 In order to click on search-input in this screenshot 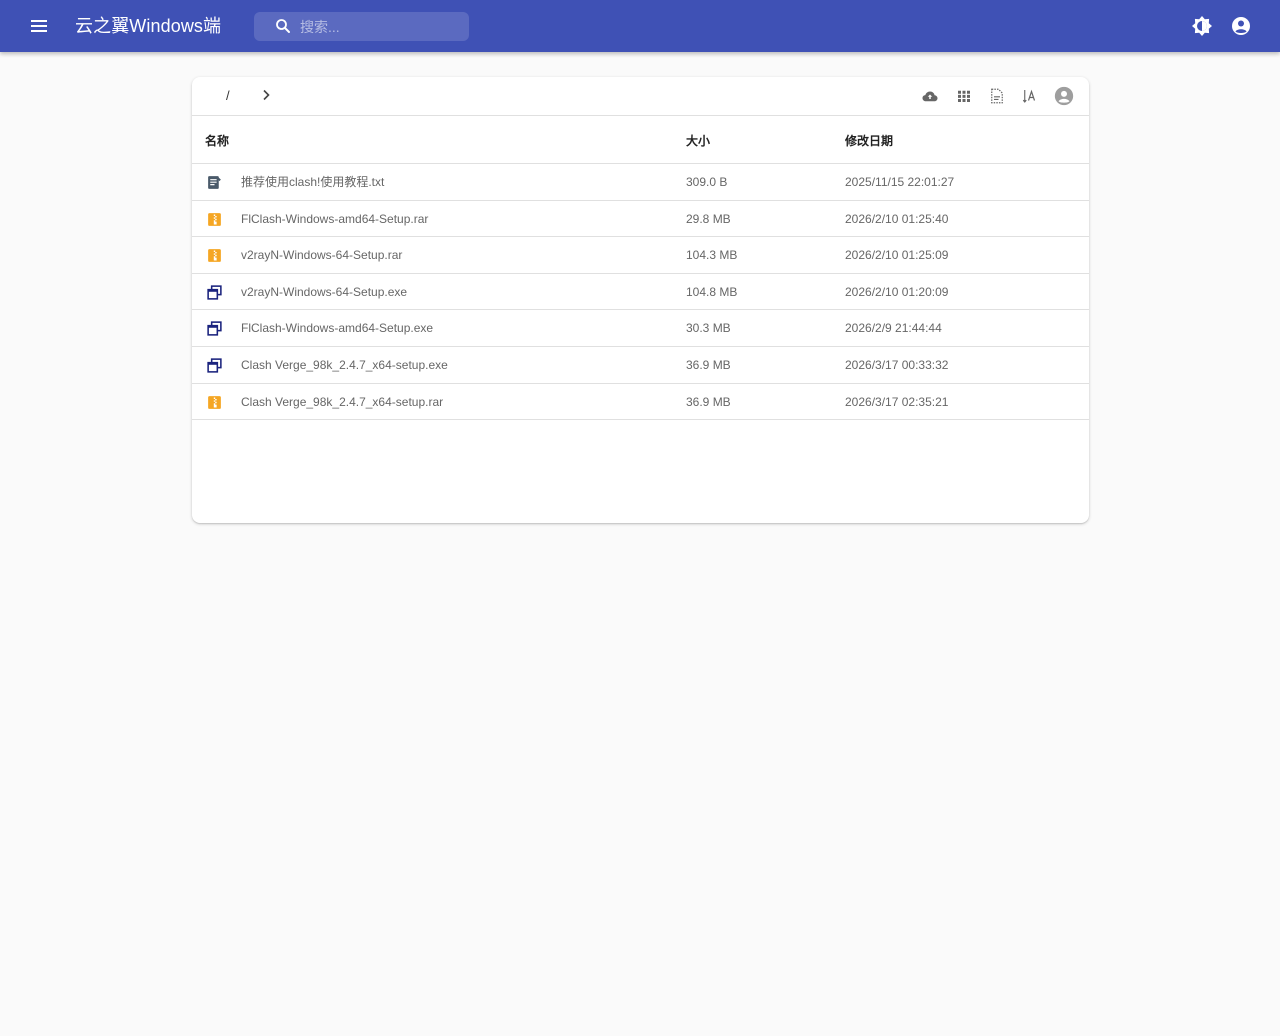, I will do `click(380, 26)`.